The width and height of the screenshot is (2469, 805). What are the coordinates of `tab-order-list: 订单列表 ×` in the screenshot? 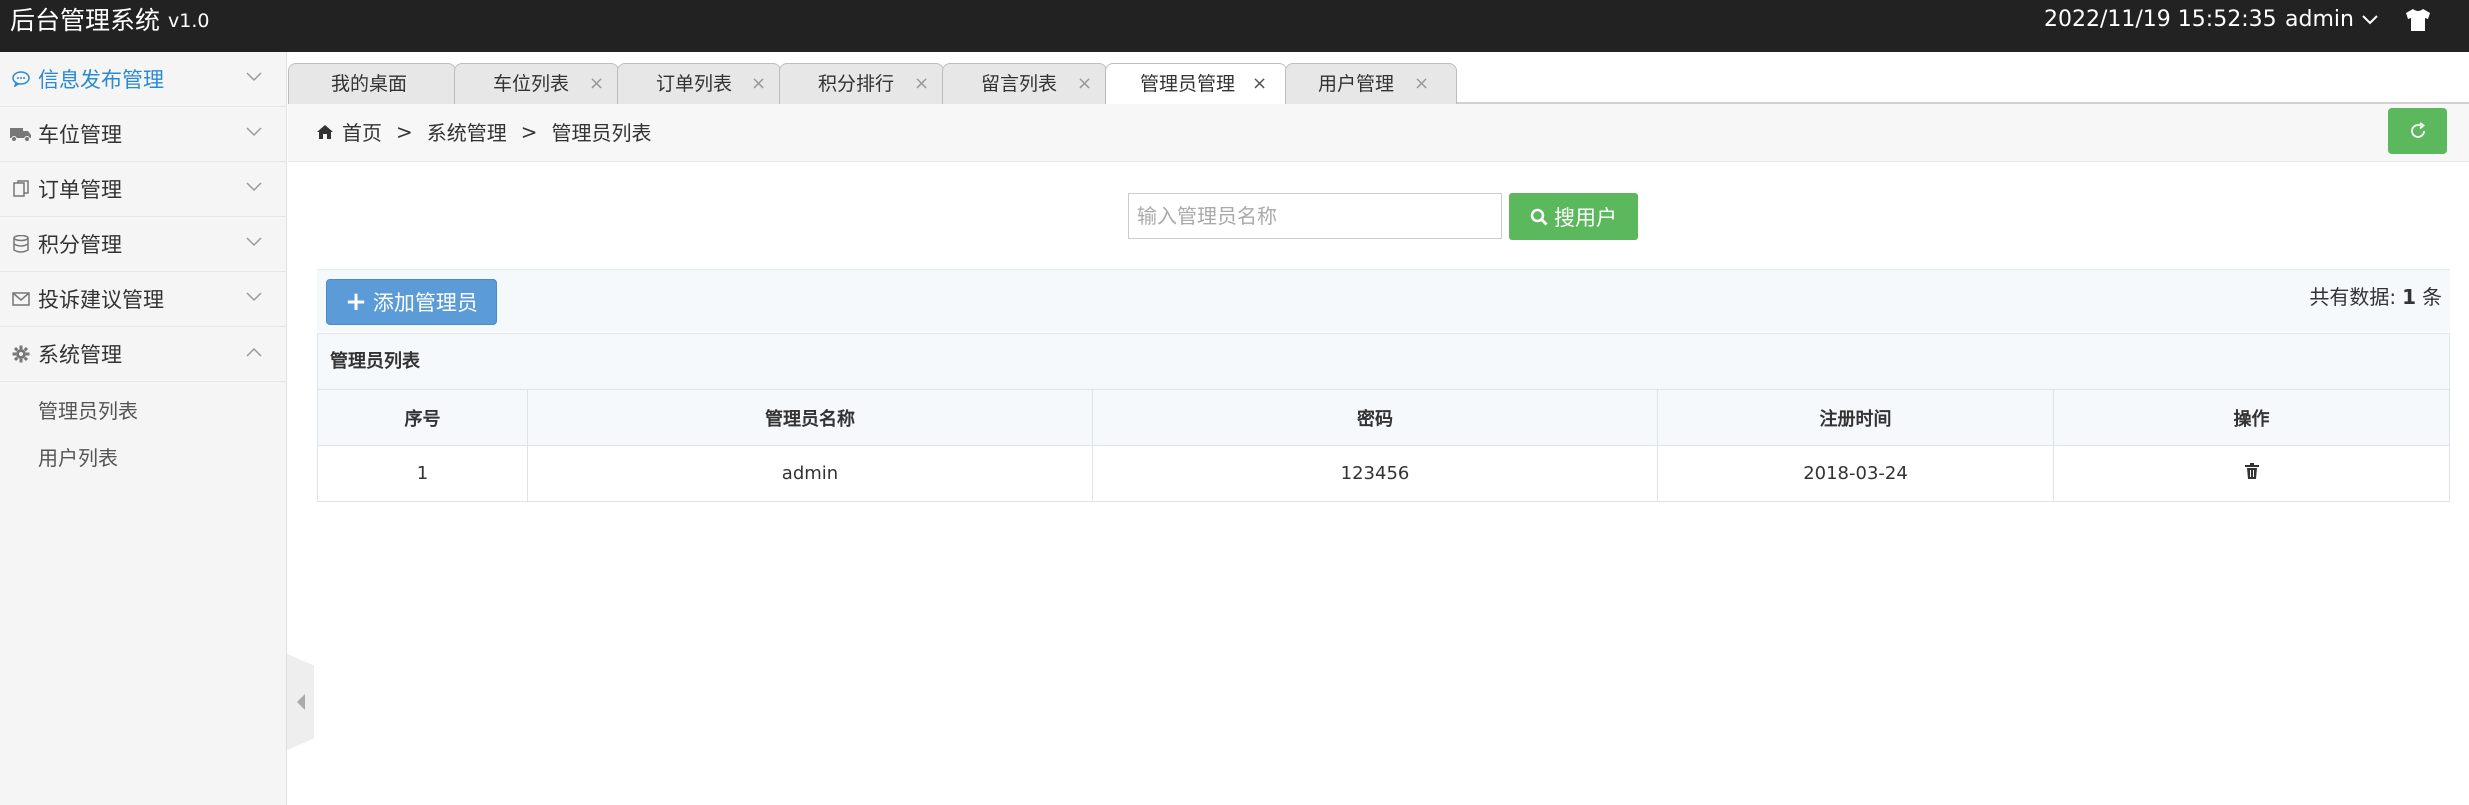 It's located at (699, 83).